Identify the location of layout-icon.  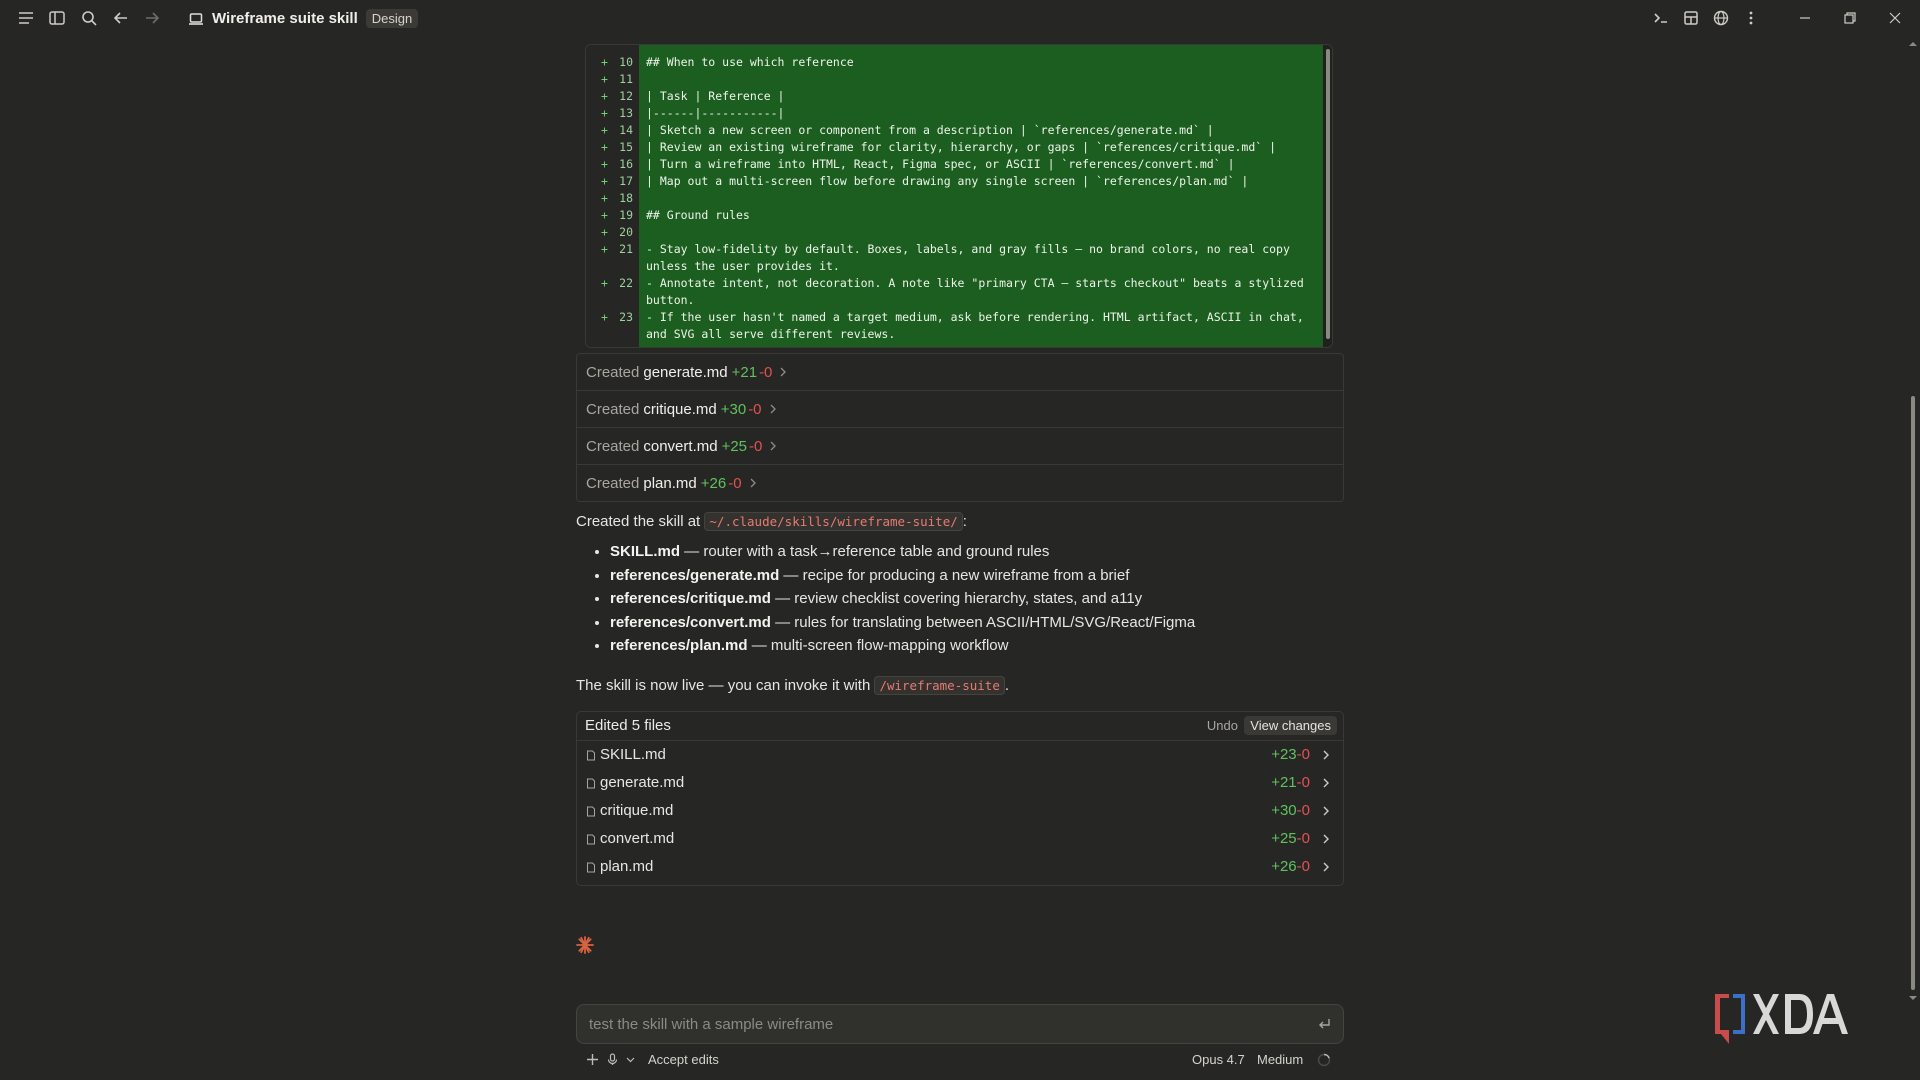
(1691, 18).